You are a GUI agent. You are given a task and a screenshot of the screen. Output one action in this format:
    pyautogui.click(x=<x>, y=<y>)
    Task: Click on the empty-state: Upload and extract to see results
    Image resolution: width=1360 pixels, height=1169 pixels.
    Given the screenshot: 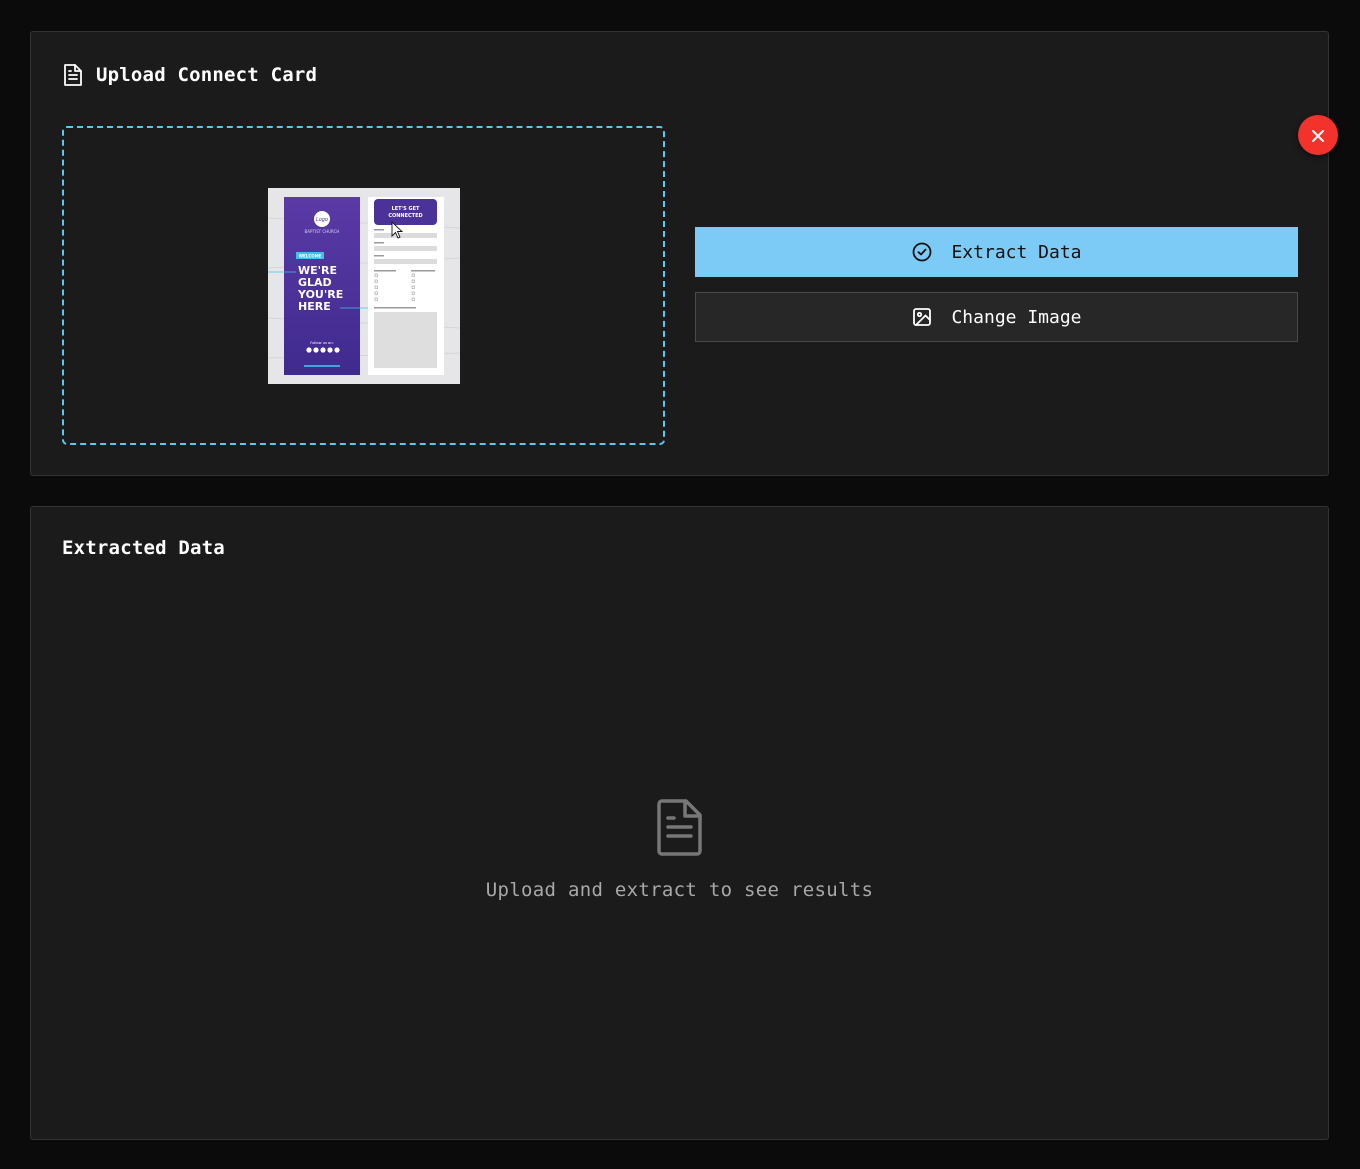 What is the action you would take?
    pyautogui.click(x=679, y=849)
    